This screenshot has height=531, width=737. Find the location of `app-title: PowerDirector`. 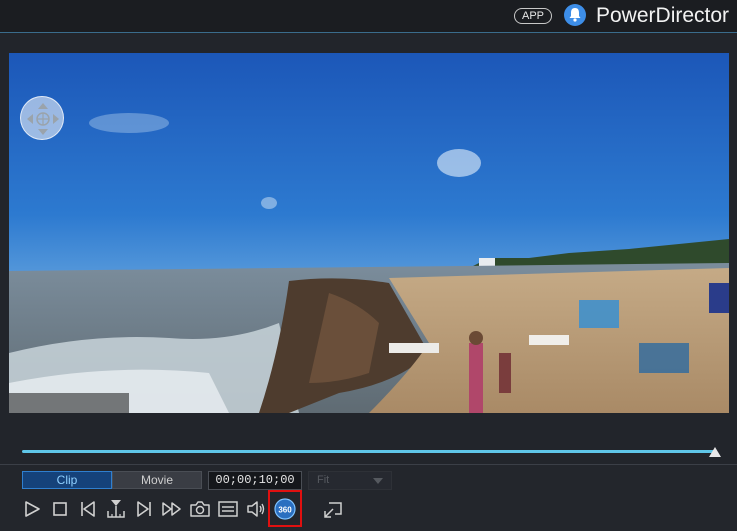

app-title: PowerDirector is located at coordinates (663, 15).